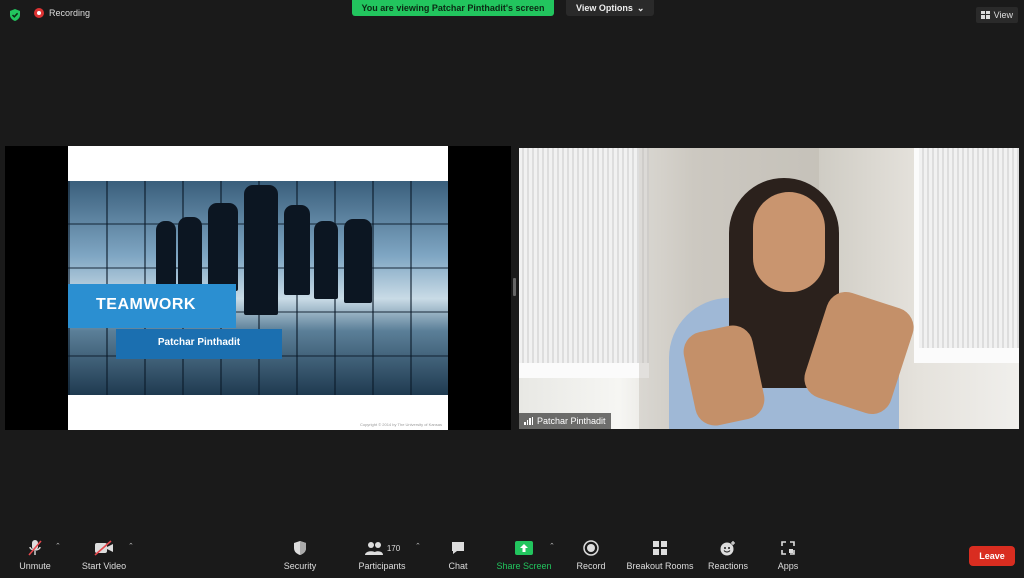 Image resolution: width=1024 pixels, height=578 pixels. I want to click on breakout-rooms-label: Breakout Rooms, so click(660, 566).